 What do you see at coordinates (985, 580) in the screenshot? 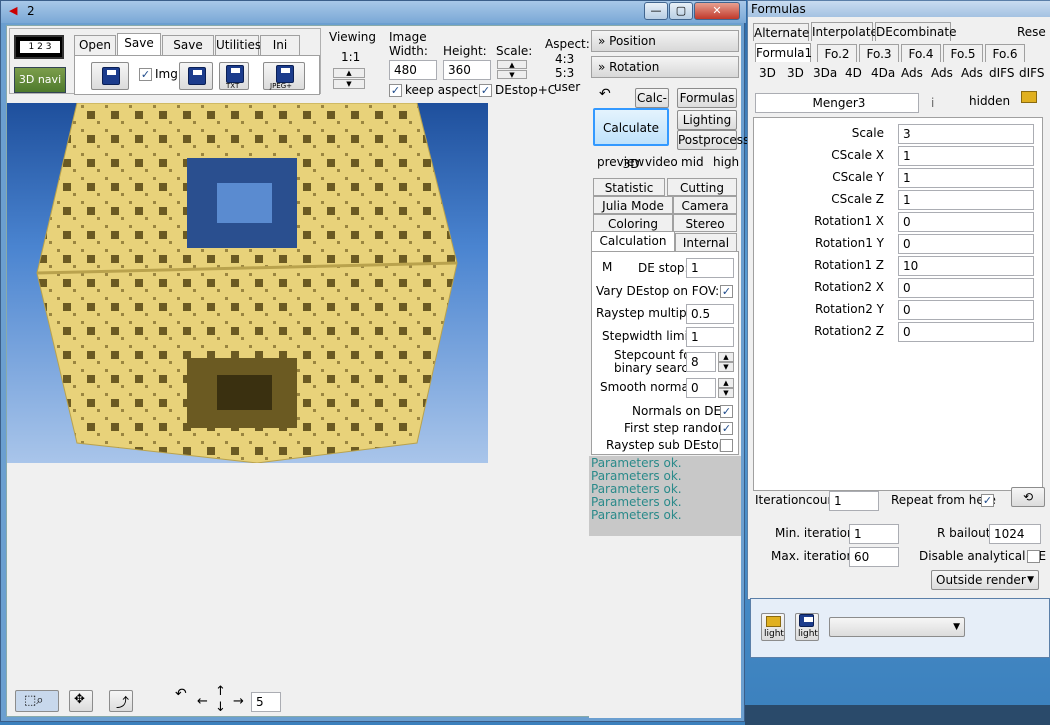
I see `outside-render-select: Outside render ▼` at bounding box center [985, 580].